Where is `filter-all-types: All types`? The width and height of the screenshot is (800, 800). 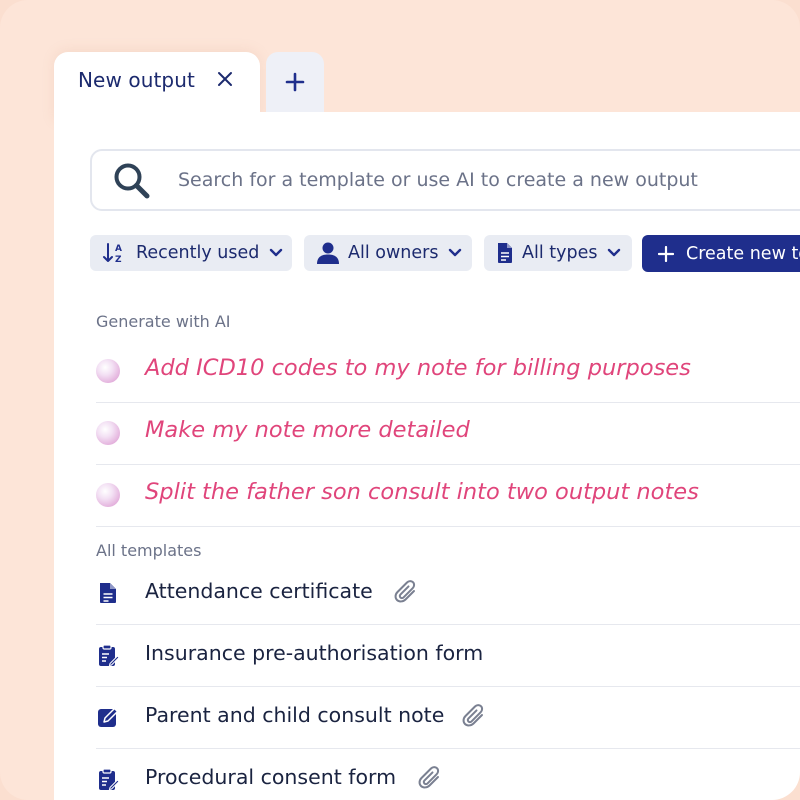 filter-all-types: All types is located at coordinates (558, 253).